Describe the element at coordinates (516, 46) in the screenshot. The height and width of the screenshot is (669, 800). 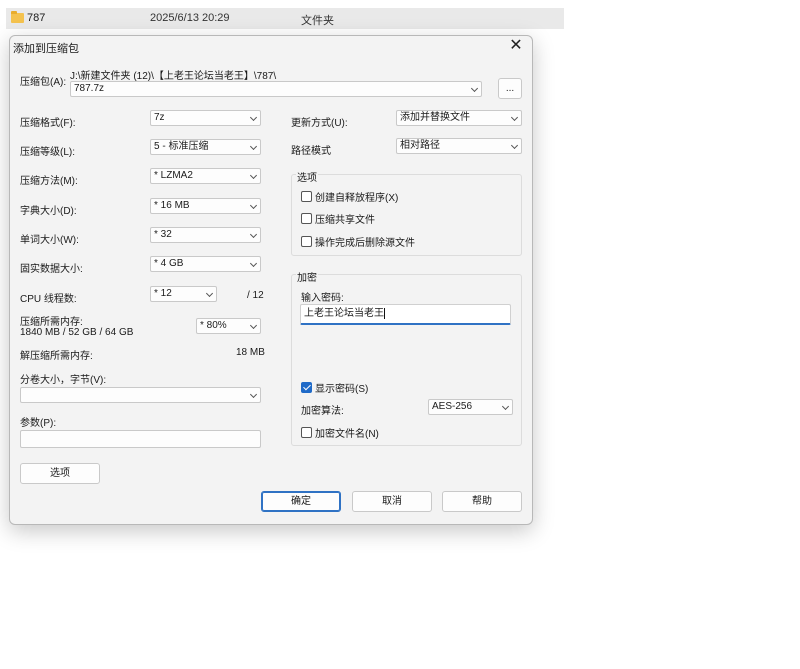
I see `close-icon: ✕` at that location.